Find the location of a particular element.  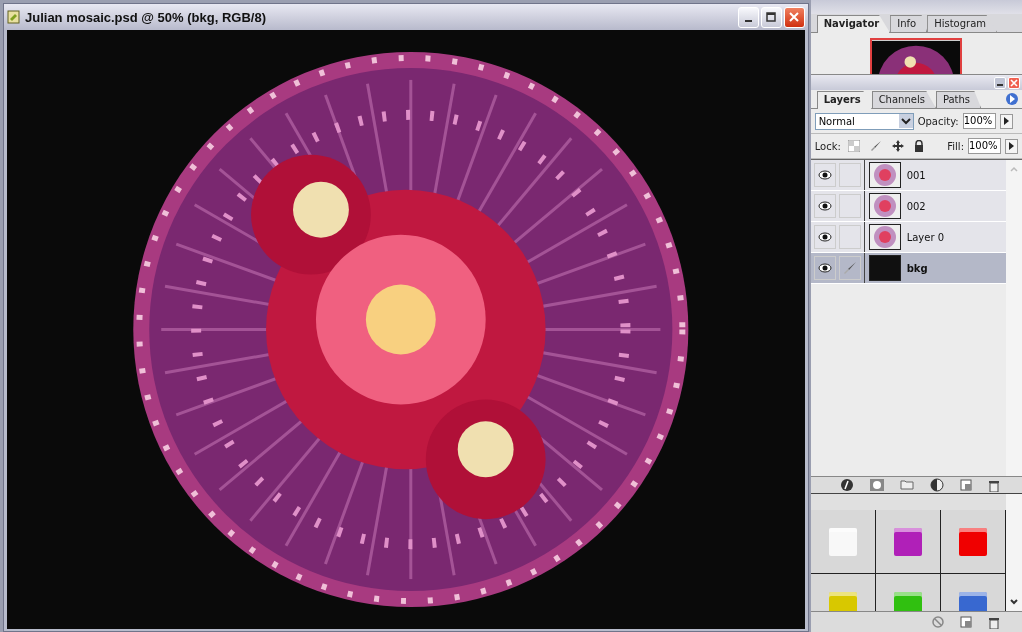

clear-style-icon is located at coordinates (938, 622).